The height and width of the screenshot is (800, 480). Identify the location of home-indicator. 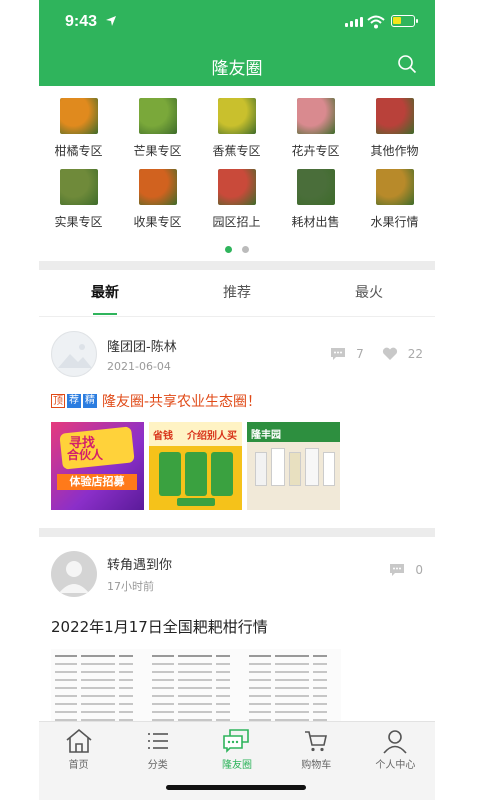
(236, 787).